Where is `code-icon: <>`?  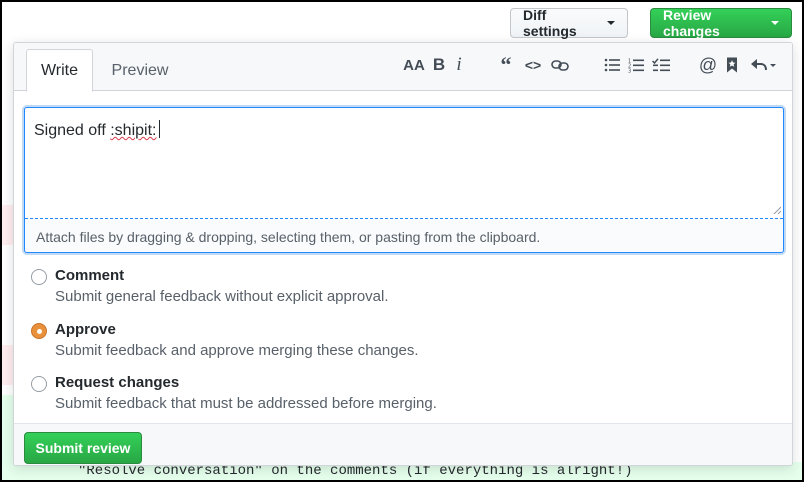
code-icon: <> is located at coordinates (533, 65).